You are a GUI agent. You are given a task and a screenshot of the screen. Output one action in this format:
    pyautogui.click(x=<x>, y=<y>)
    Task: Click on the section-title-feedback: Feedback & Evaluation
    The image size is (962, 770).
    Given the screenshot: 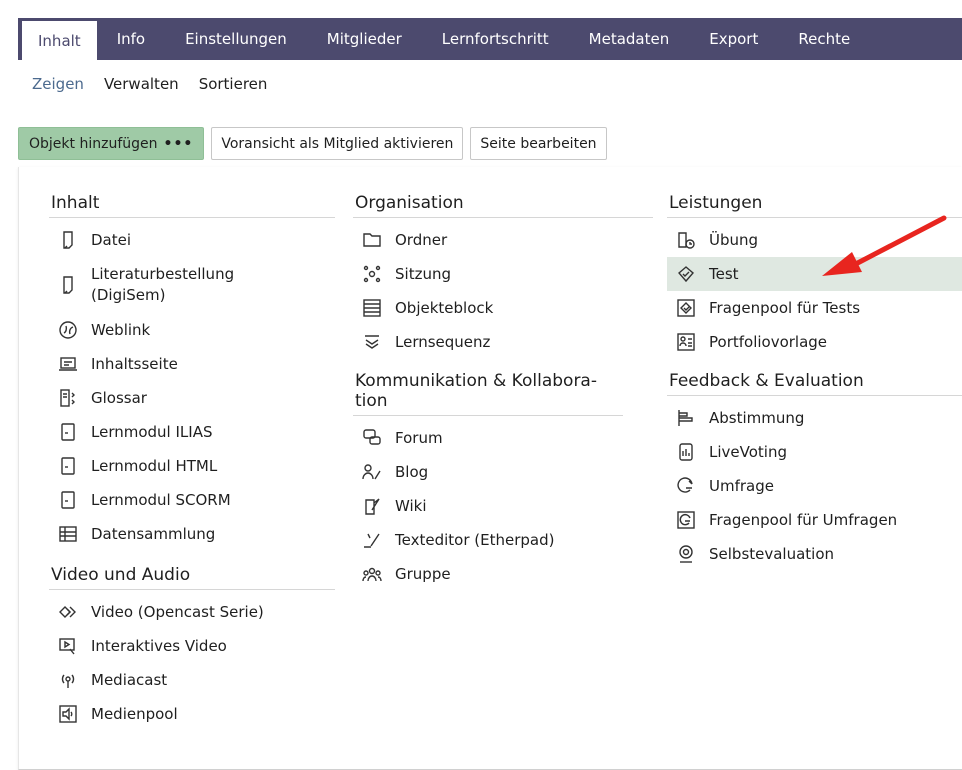 What is the action you would take?
    pyautogui.click(x=814, y=383)
    